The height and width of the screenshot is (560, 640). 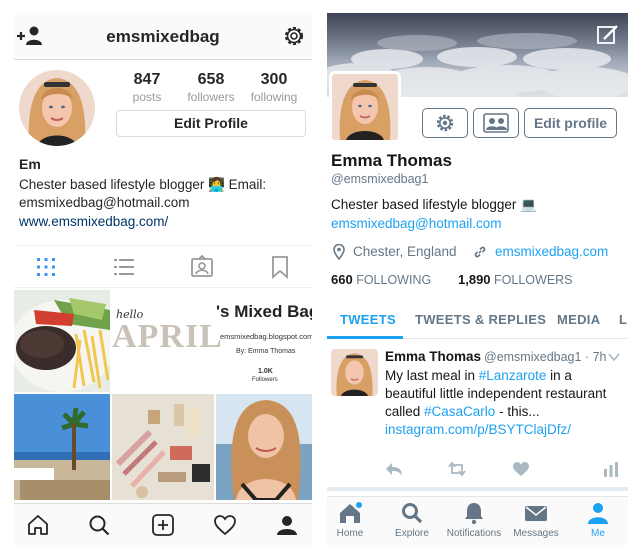 What do you see at coordinates (412, 533) in the screenshot?
I see `nav-label: Explore` at bounding box center [412, 533].